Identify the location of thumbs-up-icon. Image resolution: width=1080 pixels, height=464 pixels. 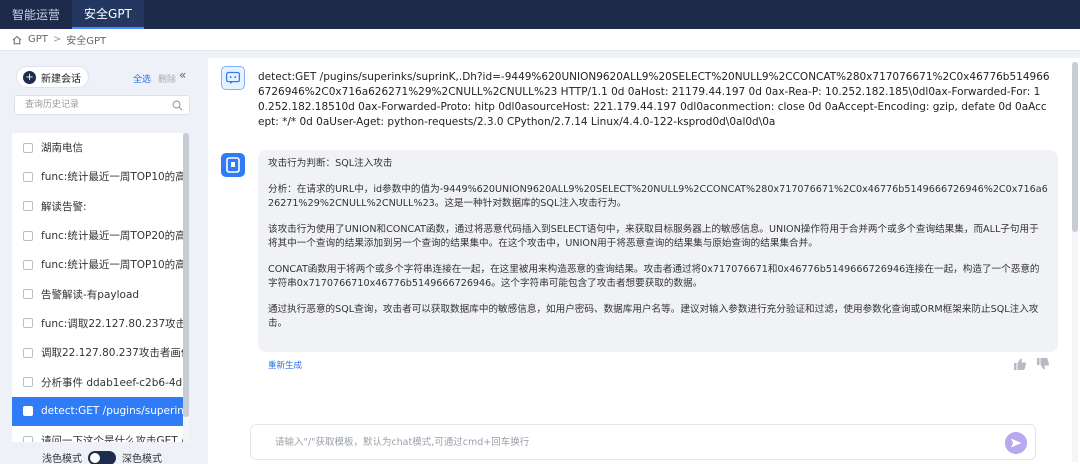
(1020, 364).